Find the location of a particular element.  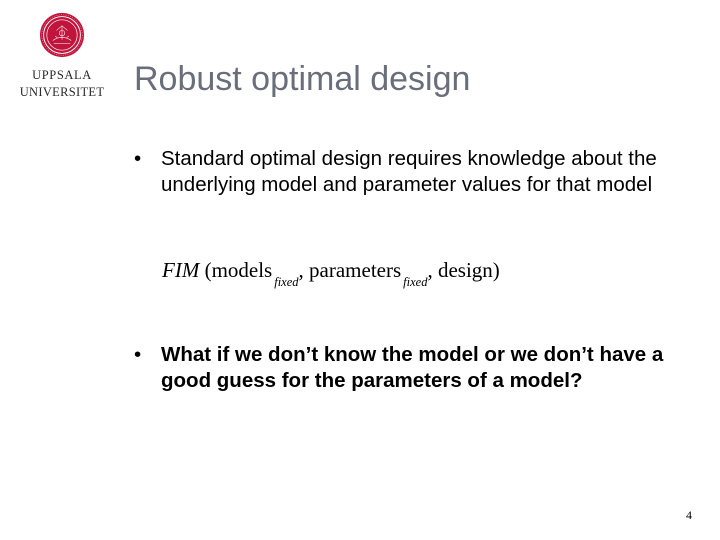

formula-design: , design) is located at coordinates (463, 270).